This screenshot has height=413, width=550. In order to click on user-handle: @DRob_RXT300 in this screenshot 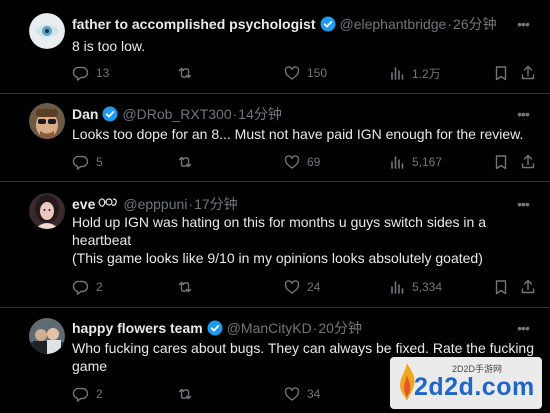, I will do `click(176, 114)`.